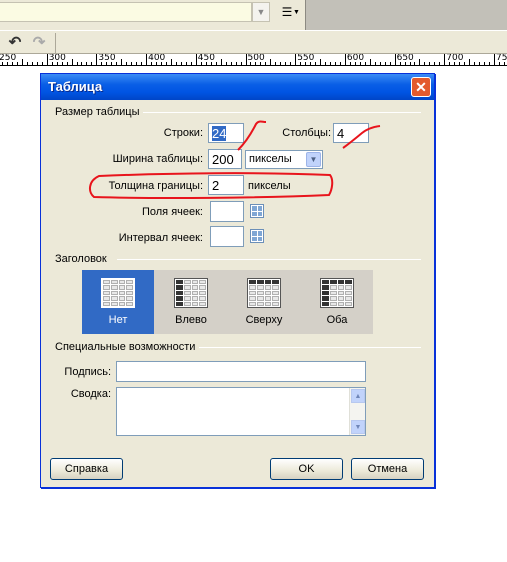  What do you see at coordinates (126, 12) in the screenshot?
I see `format-dropdown` at bounding box center [126, 12].